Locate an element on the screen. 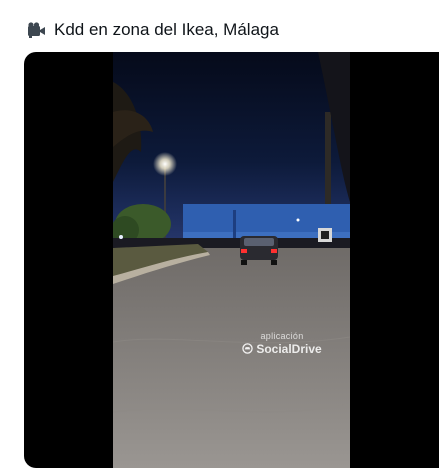 Image resolution: width=439 pixels, height=468 pixels. post-title-text: Kdd en zona del Ikea, Málaga is located at coordinates (166, 29).